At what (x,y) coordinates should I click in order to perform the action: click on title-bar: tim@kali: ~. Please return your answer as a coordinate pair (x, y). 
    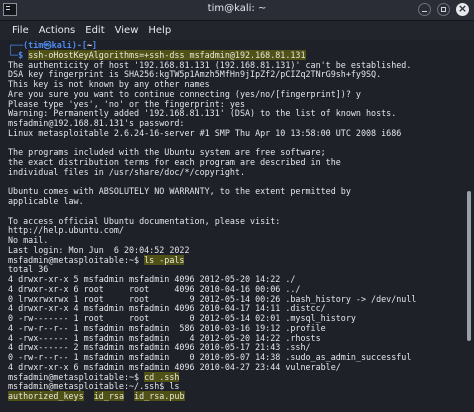
    Looking at the image, I should click on (237, 10).